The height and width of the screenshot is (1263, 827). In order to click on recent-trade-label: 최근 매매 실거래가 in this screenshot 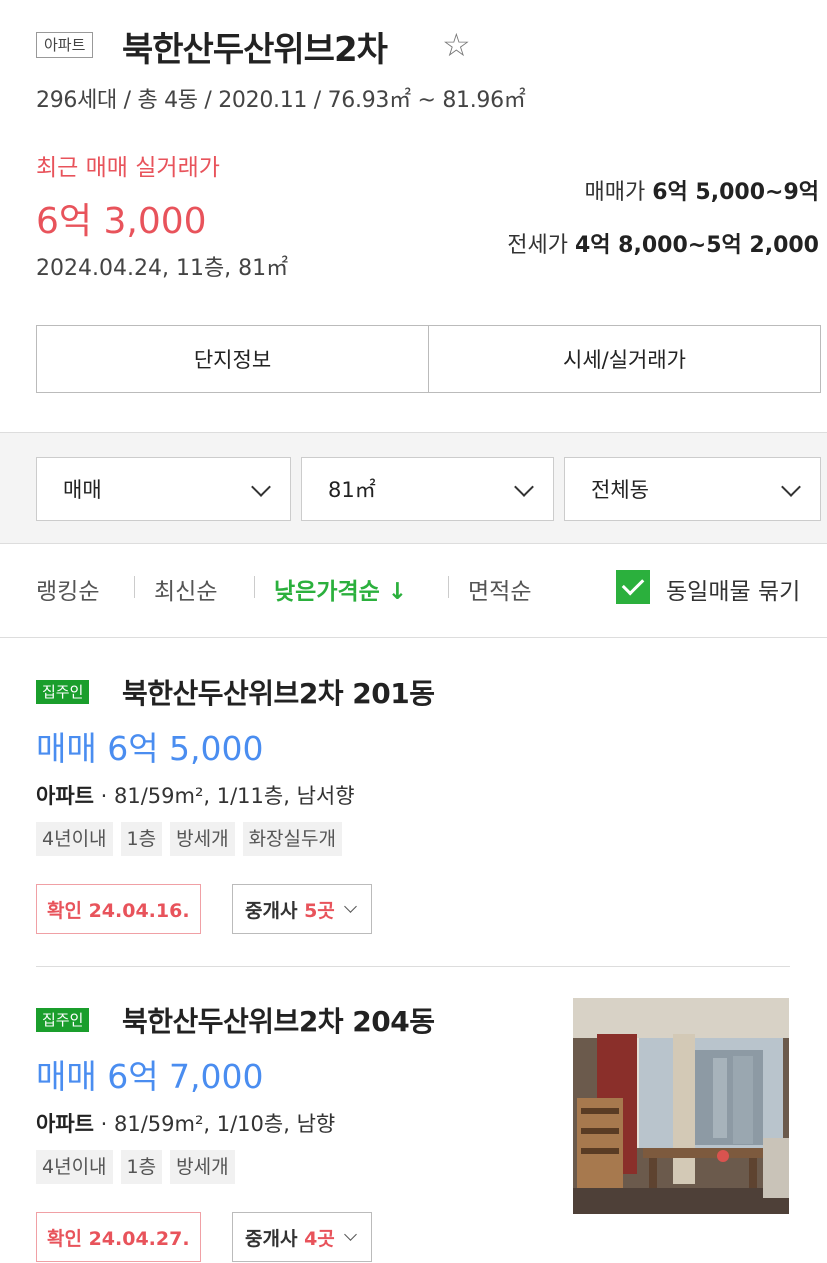, I will do `click(128, 168)`.